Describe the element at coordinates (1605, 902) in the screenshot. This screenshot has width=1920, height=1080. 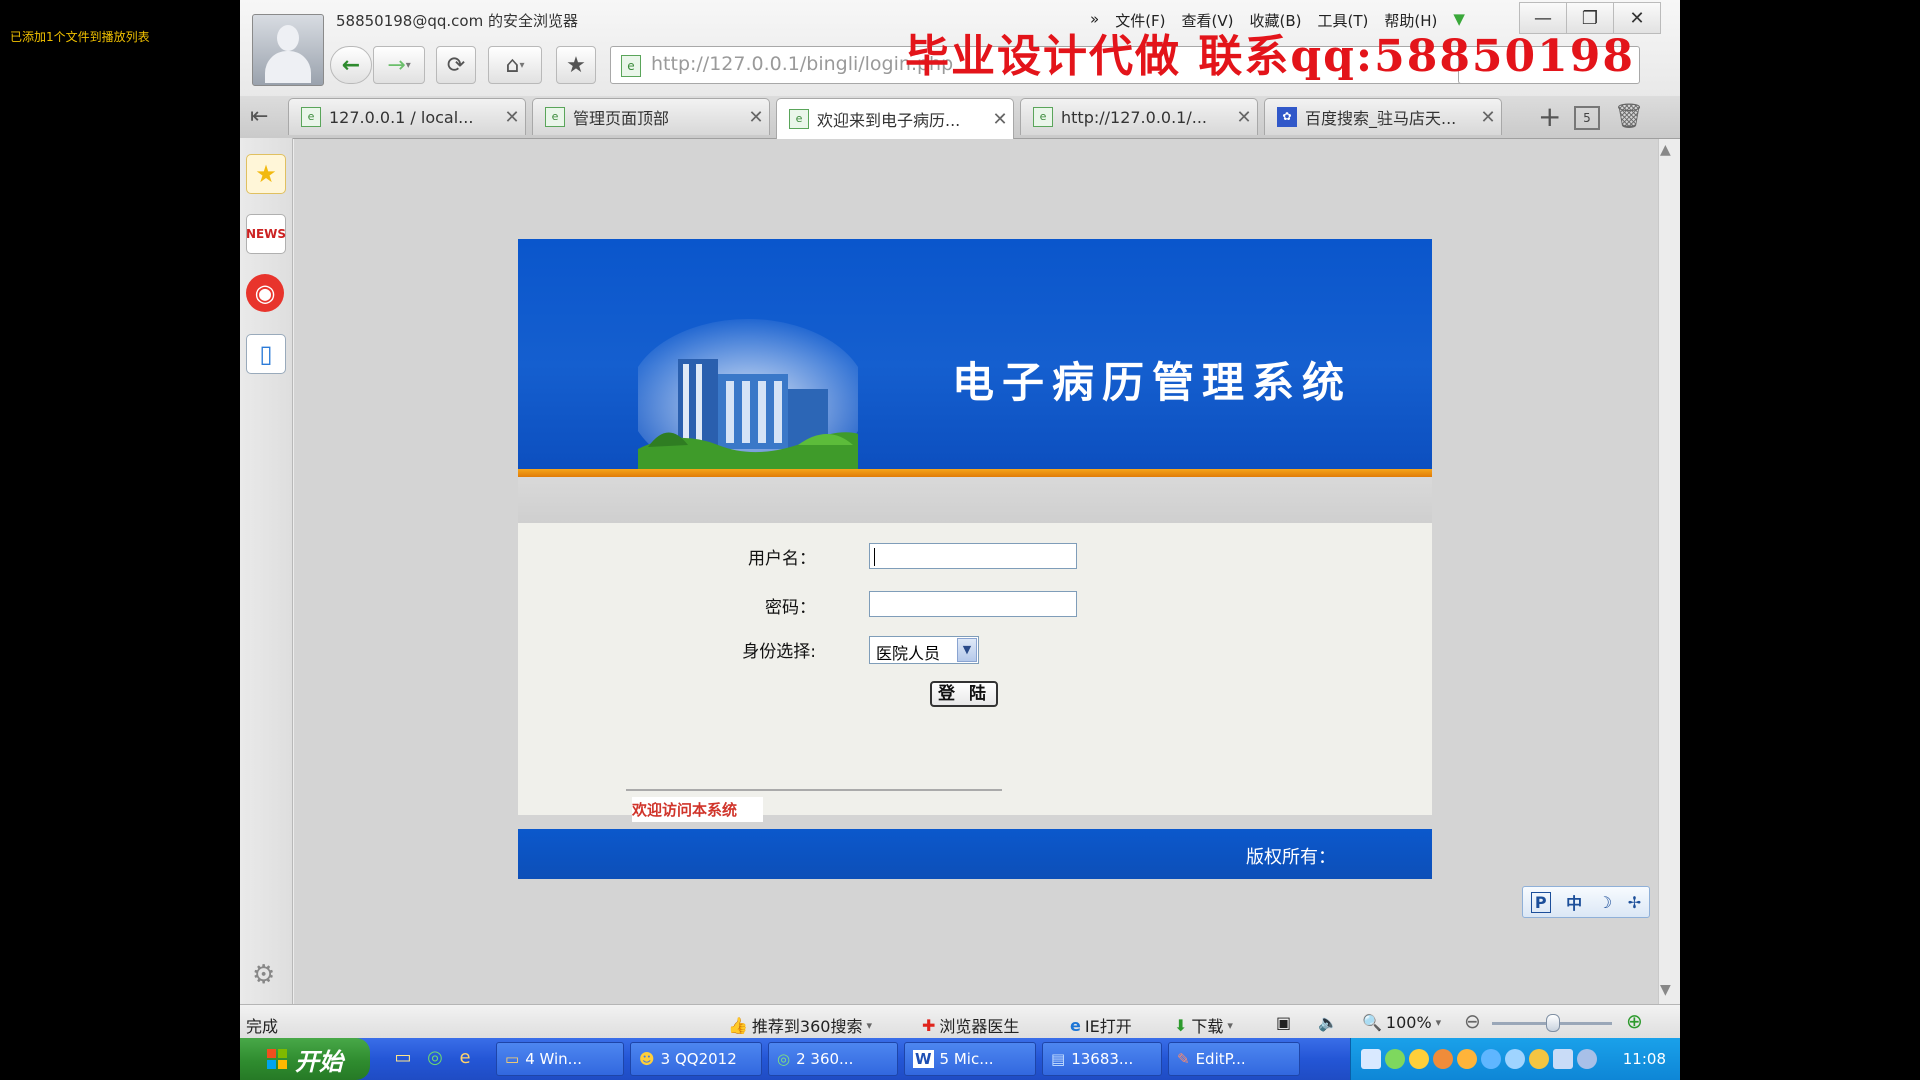
I see `ime-halfwidth-icon: ☽` at that location.